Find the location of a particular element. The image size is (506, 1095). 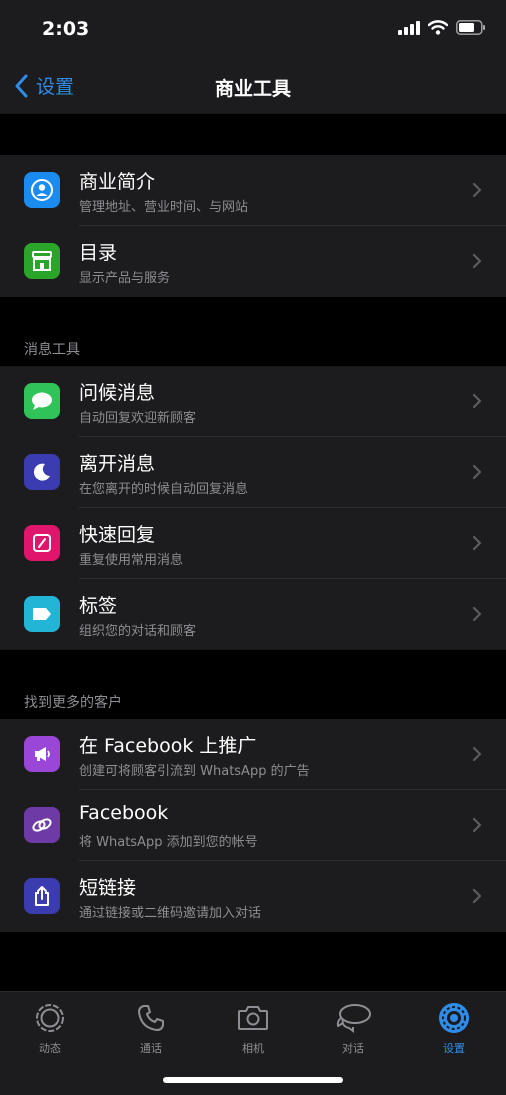

item-title: 离开消息 is located at coordinates (117, 464).